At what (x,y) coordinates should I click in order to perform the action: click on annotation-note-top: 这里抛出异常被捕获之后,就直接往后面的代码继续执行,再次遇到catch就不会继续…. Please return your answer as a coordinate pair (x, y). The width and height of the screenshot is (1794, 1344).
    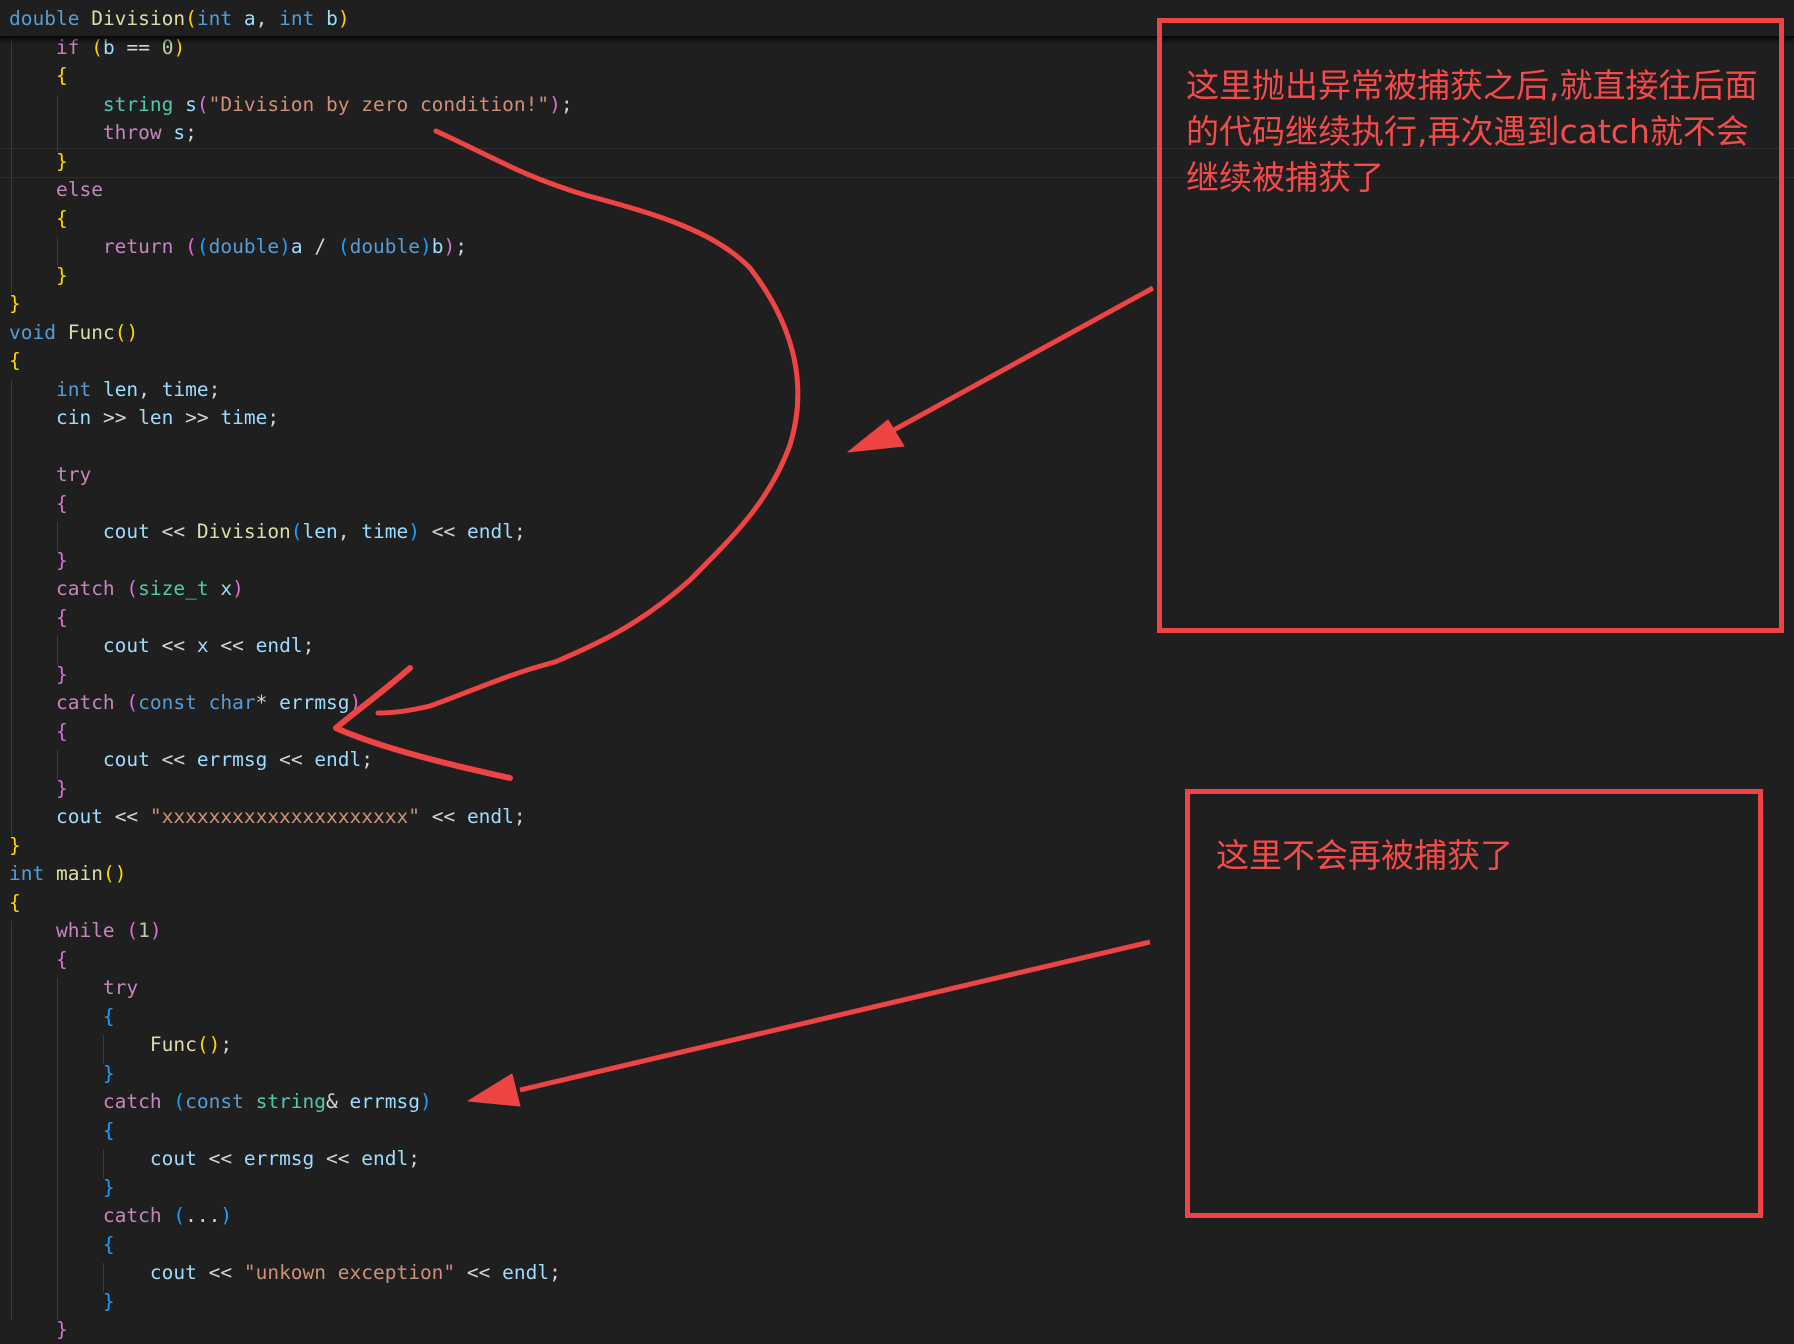
    Looking at the image, I should click on (1472, 131).